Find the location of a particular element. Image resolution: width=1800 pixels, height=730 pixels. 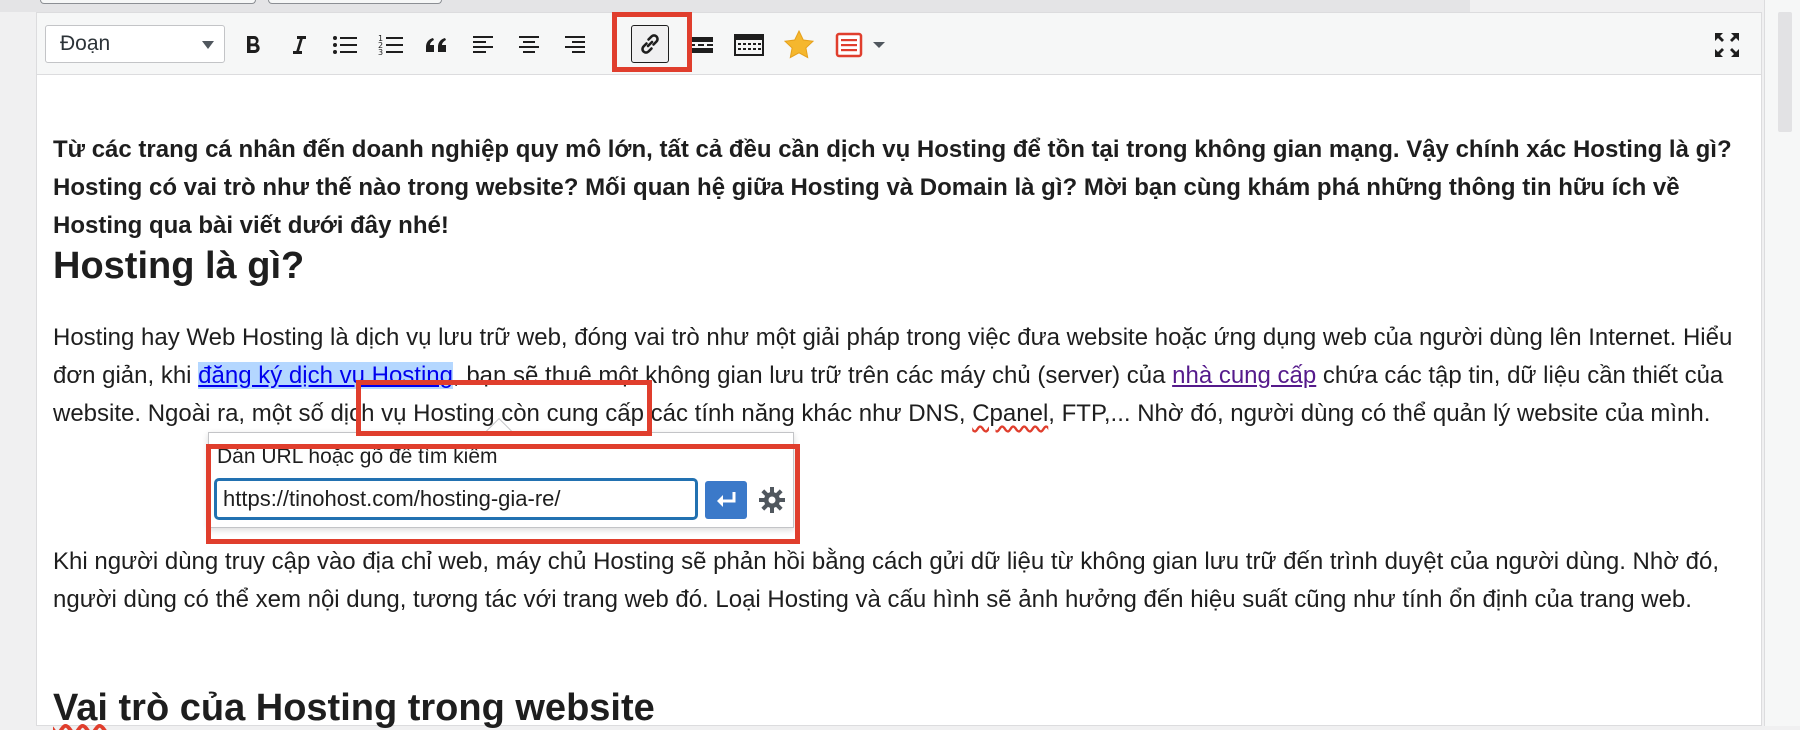

italic-button is located at coordinates (299, 45).